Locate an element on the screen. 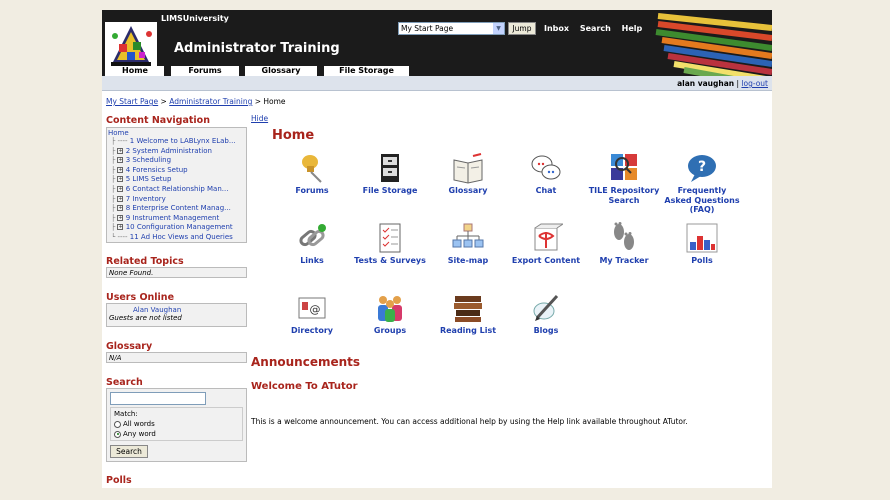 The image size is (890, 500). blogs-tool: Blogs is located at coordinates (546, 314).